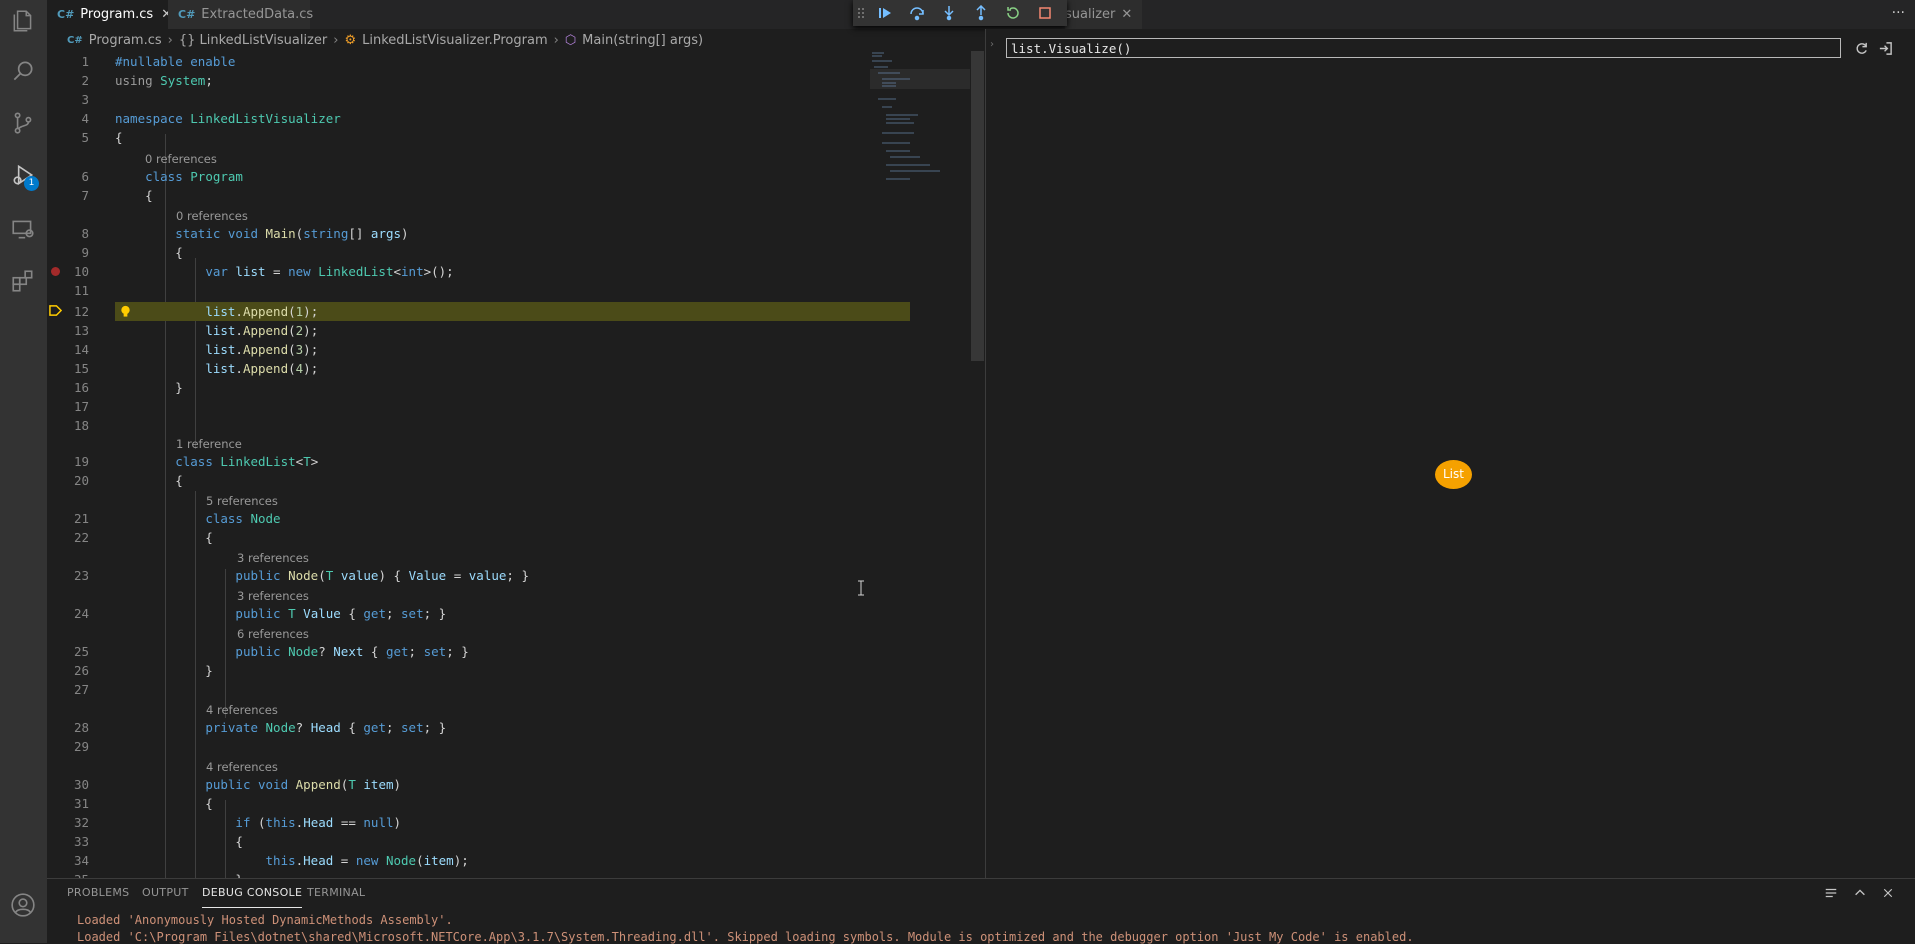 Image resolution: width=1915 pixels, height=944 pixels. I want to click on code-line: 19 class LinkedList<T>, so click(196, 461).